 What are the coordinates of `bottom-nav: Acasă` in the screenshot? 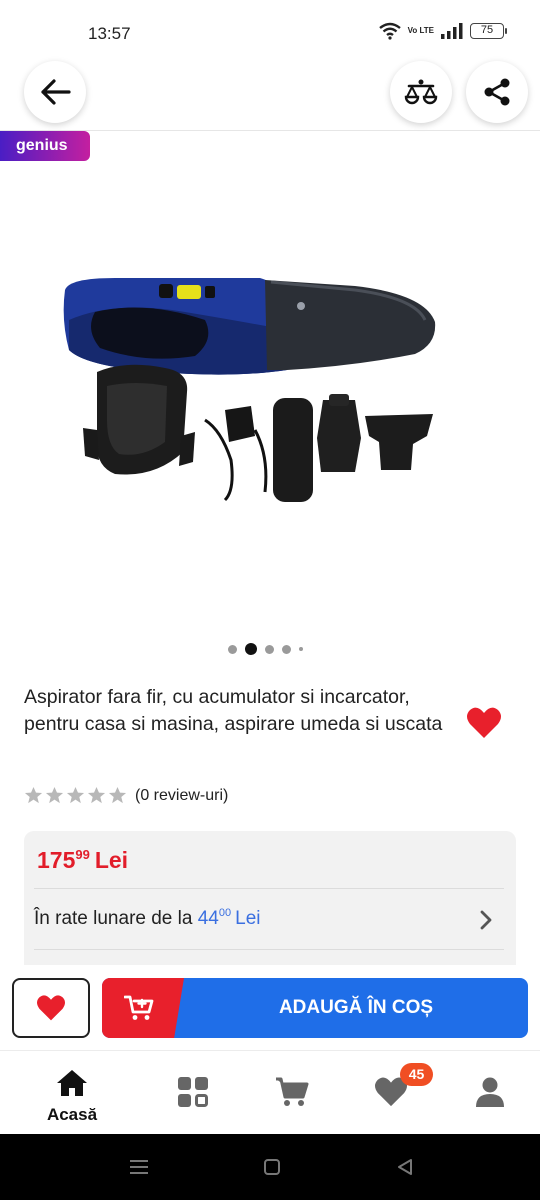 It's located at (270, 1092).